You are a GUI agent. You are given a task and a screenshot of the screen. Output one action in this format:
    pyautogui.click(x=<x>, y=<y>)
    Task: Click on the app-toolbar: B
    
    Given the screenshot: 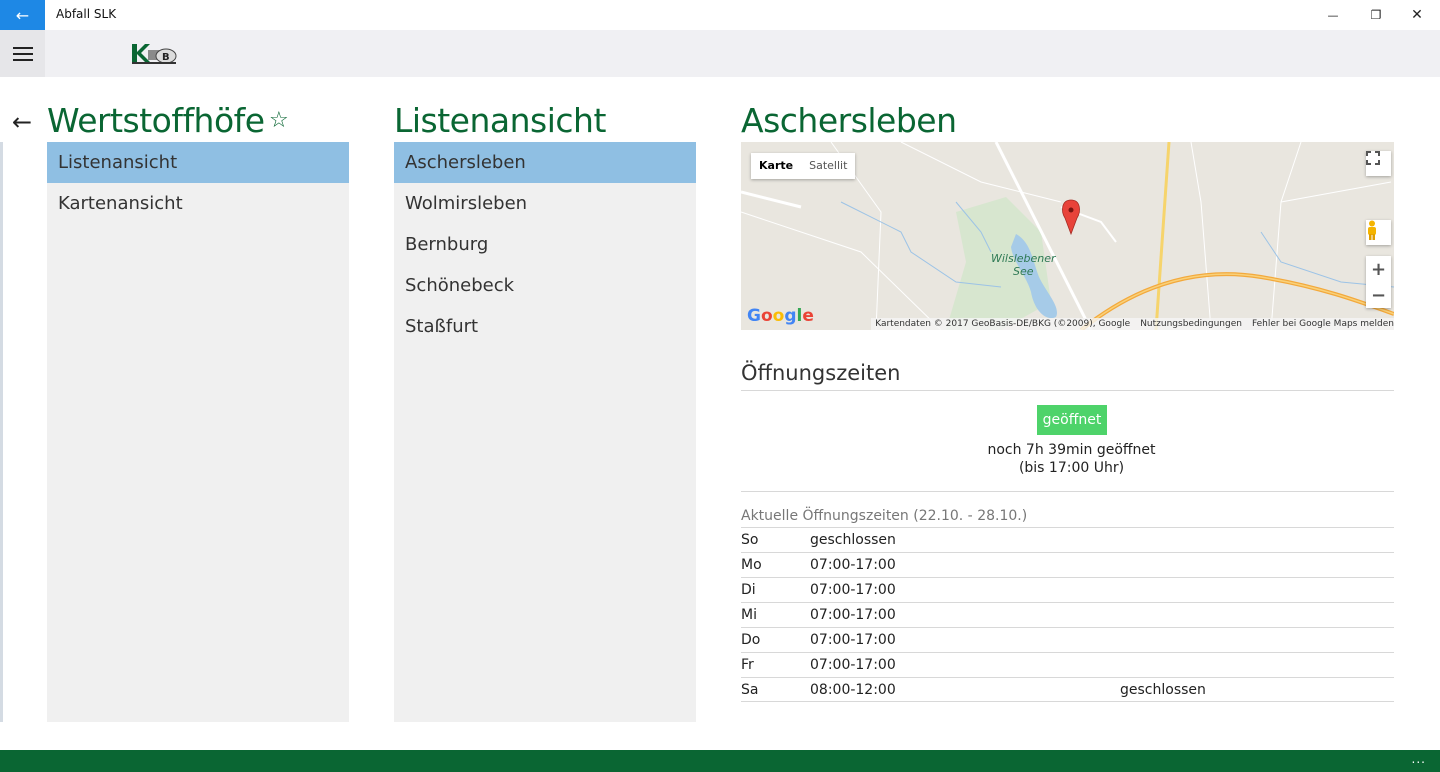 What is the action you would take?
    pyautogui.click(x=720, y=53)
    